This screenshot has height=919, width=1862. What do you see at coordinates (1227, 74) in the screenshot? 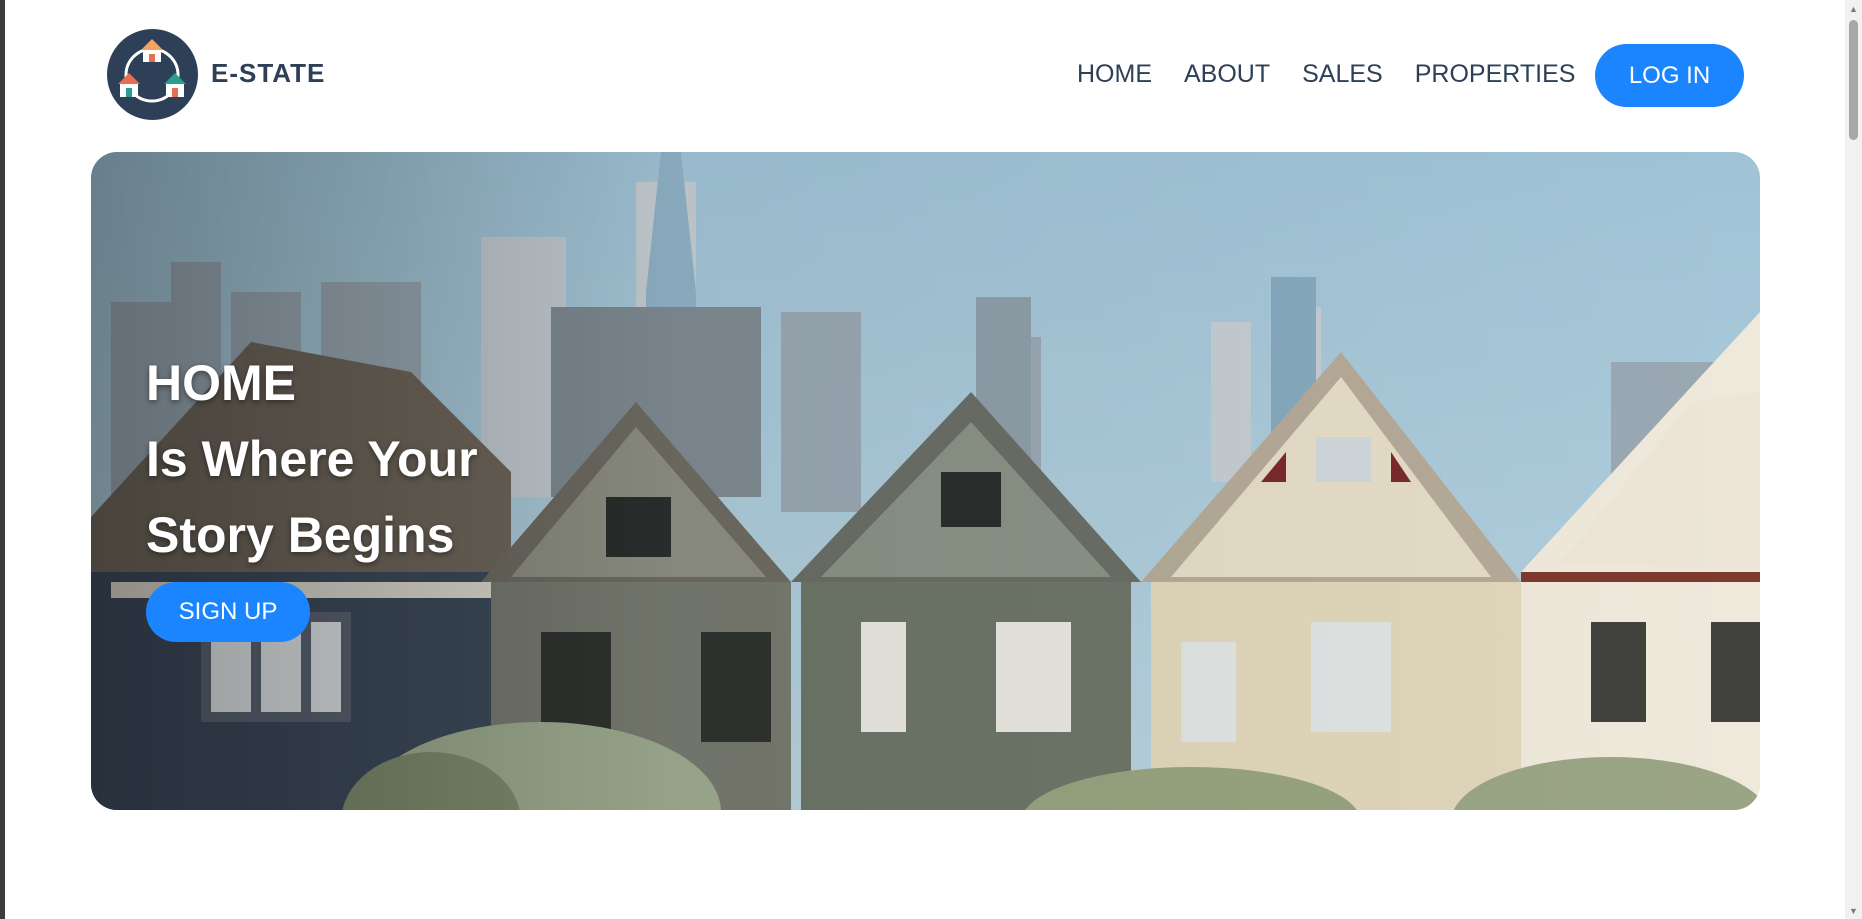
I see `nav-about: ABOUT` at bounding box center [1227, 74].